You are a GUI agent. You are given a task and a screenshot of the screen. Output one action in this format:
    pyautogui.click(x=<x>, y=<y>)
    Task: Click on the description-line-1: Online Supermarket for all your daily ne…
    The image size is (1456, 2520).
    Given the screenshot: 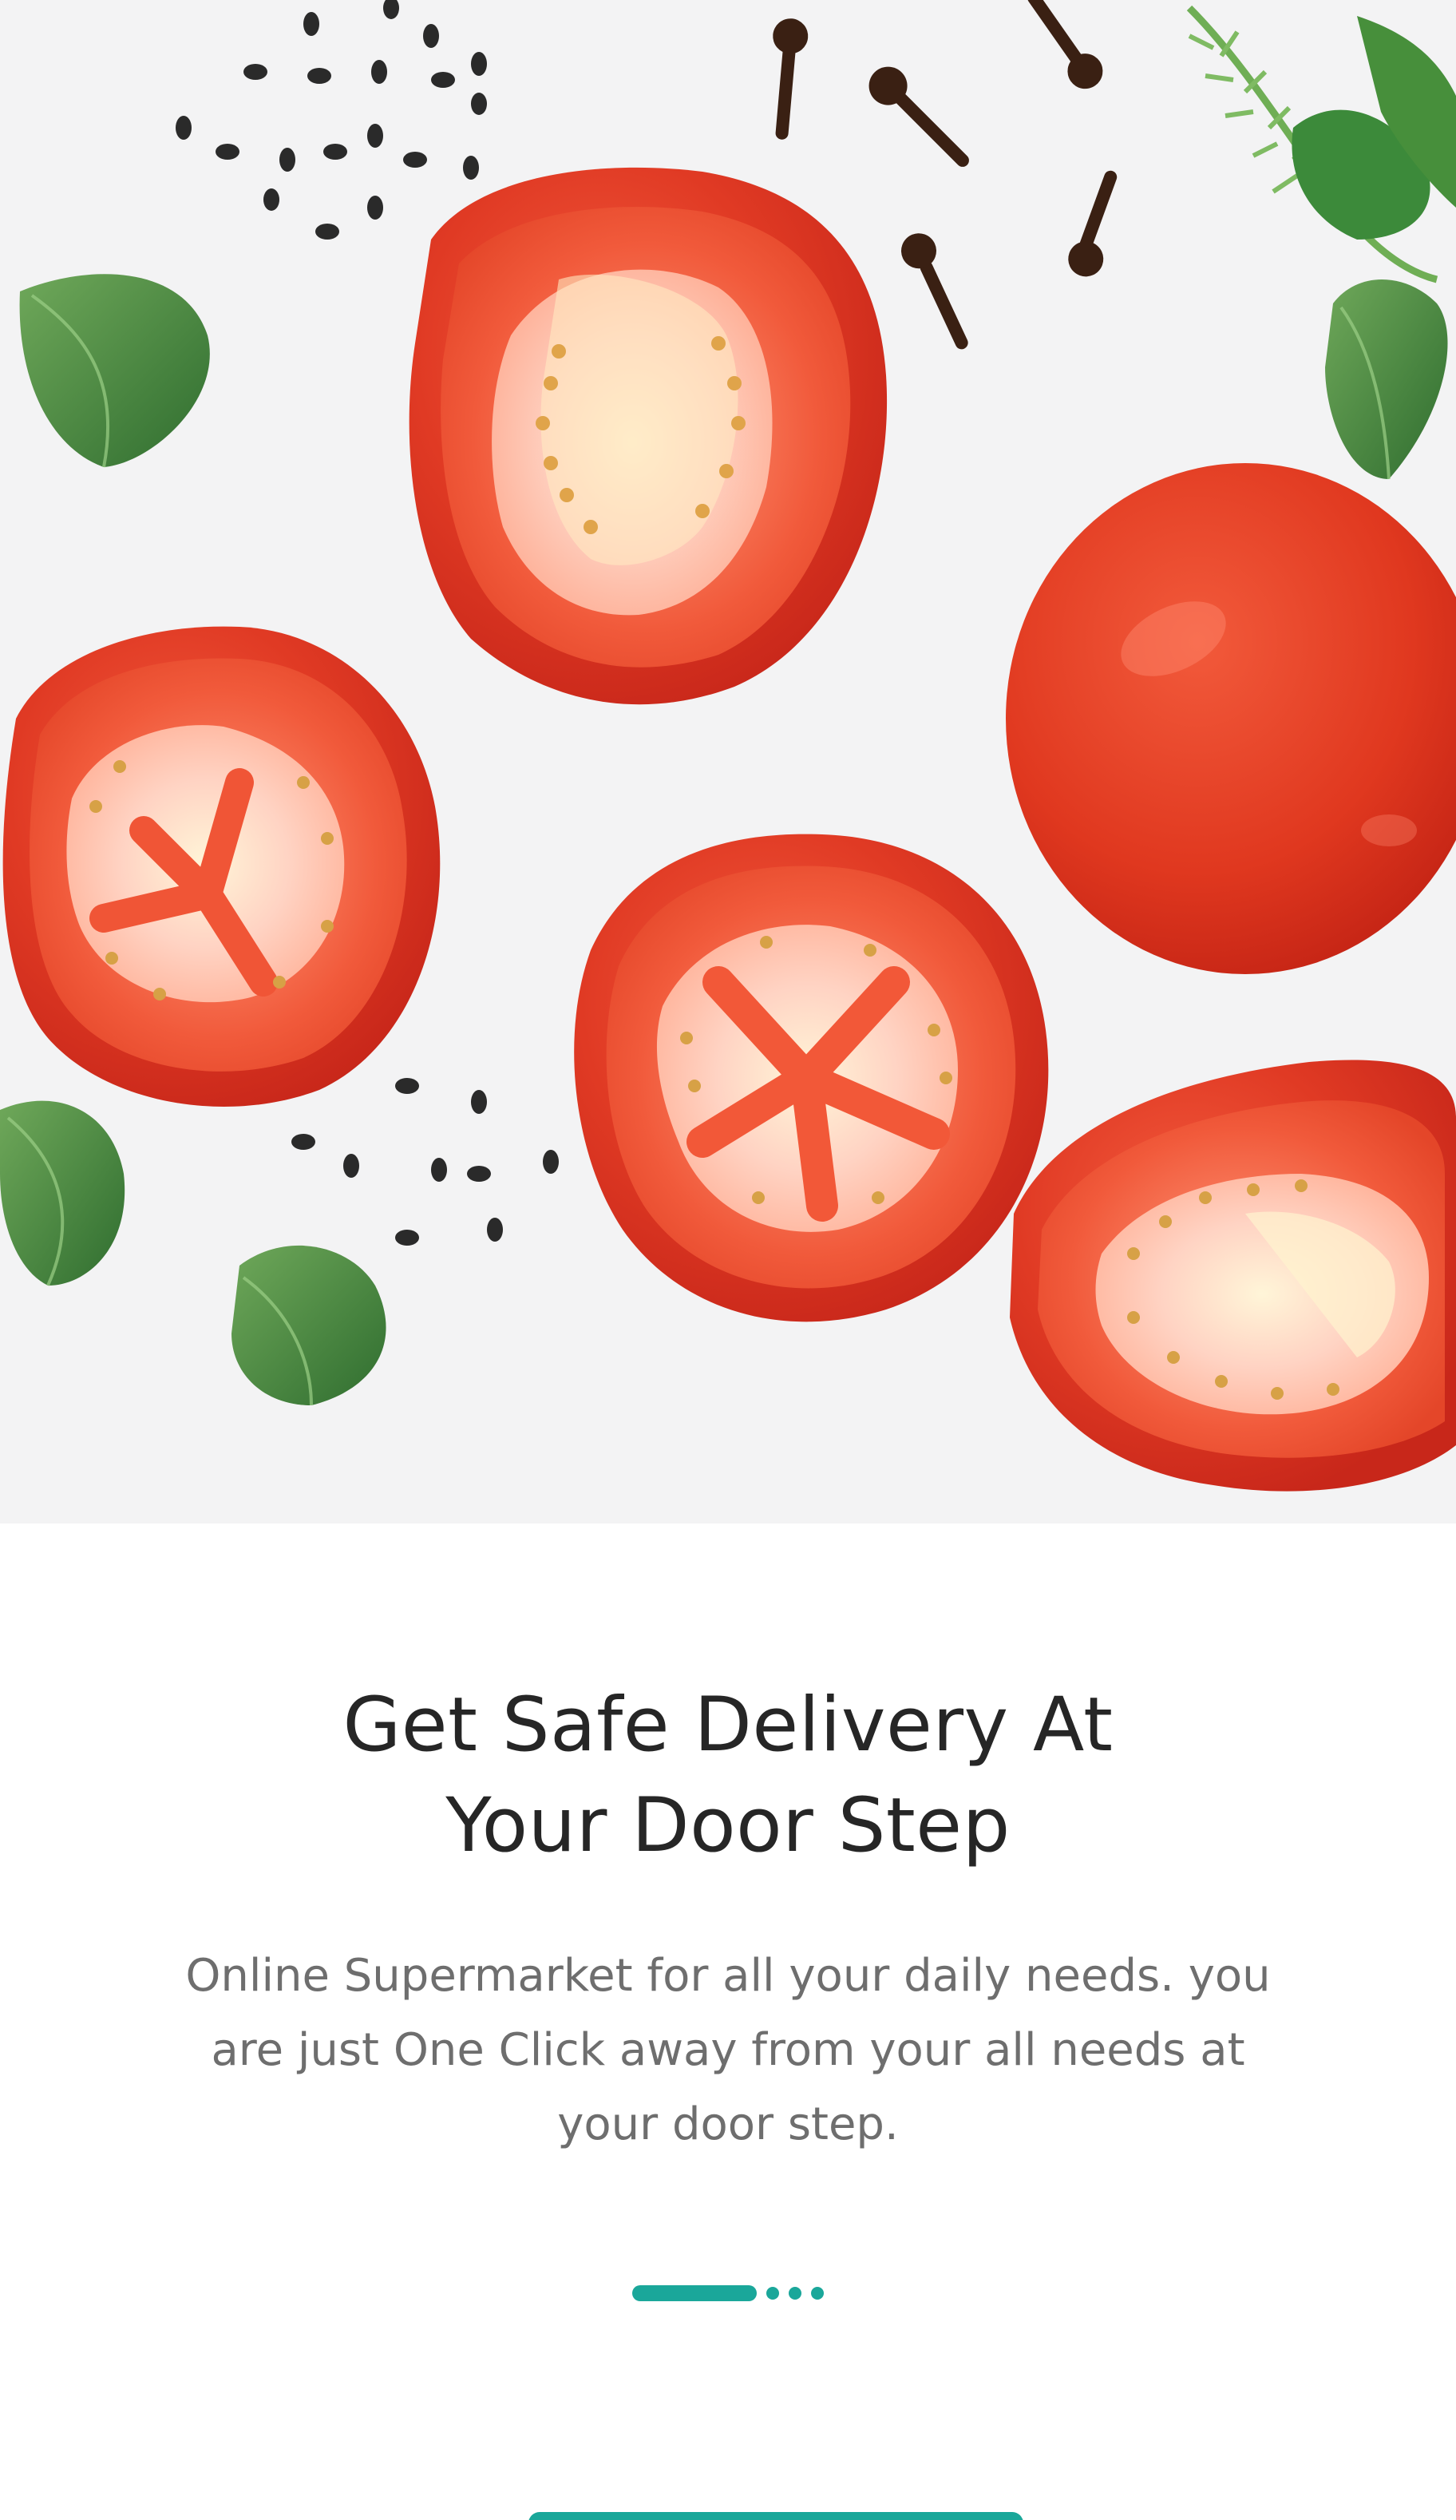 What is the action you would take?
    pyautogui.click(x=728, y=1976)
    